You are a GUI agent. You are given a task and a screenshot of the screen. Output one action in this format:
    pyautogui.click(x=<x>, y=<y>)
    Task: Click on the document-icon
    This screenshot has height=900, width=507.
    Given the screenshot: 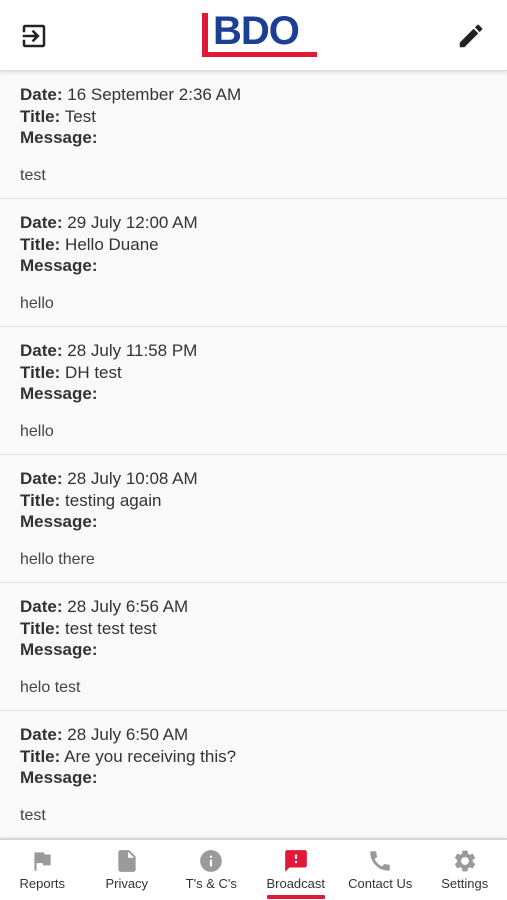 What is the action you would take?
    pyautogui.click(x=127, y=861)
    